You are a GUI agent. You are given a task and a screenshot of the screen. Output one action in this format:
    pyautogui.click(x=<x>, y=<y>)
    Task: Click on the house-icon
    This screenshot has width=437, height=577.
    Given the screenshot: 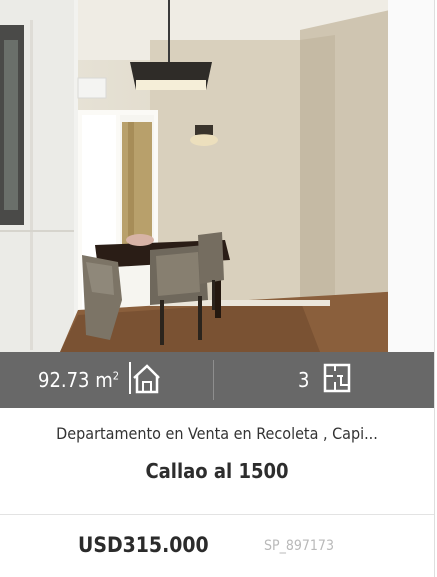 What is the action you would take?
    pyautogui.click(x=145, y=380)
    